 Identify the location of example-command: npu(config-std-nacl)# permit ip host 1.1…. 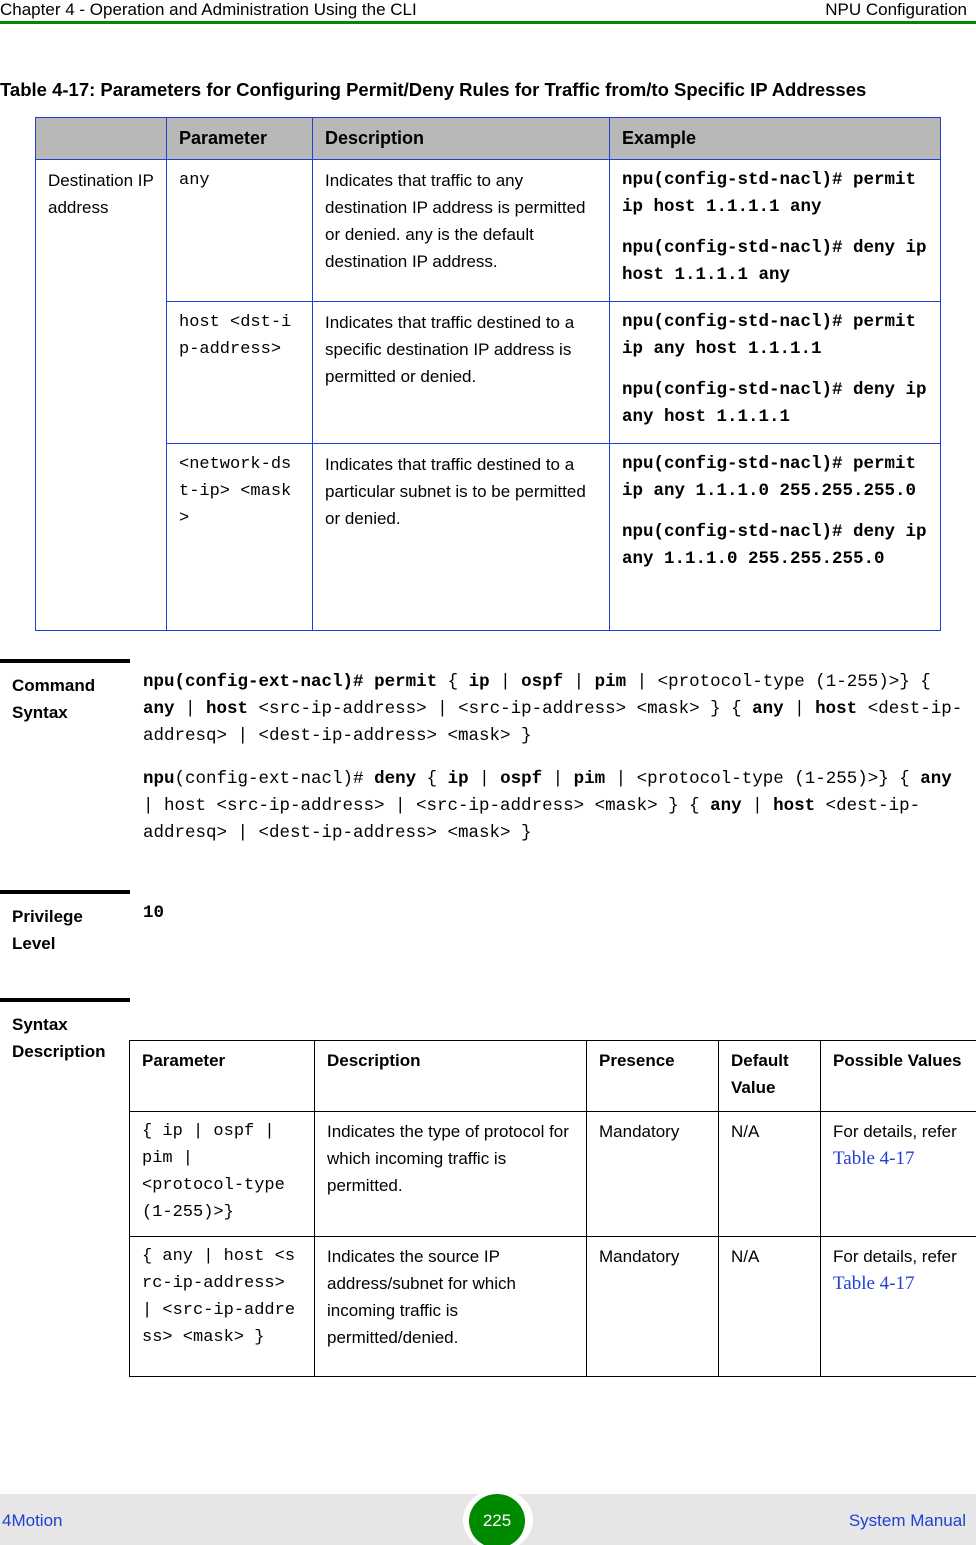
(769, 193).